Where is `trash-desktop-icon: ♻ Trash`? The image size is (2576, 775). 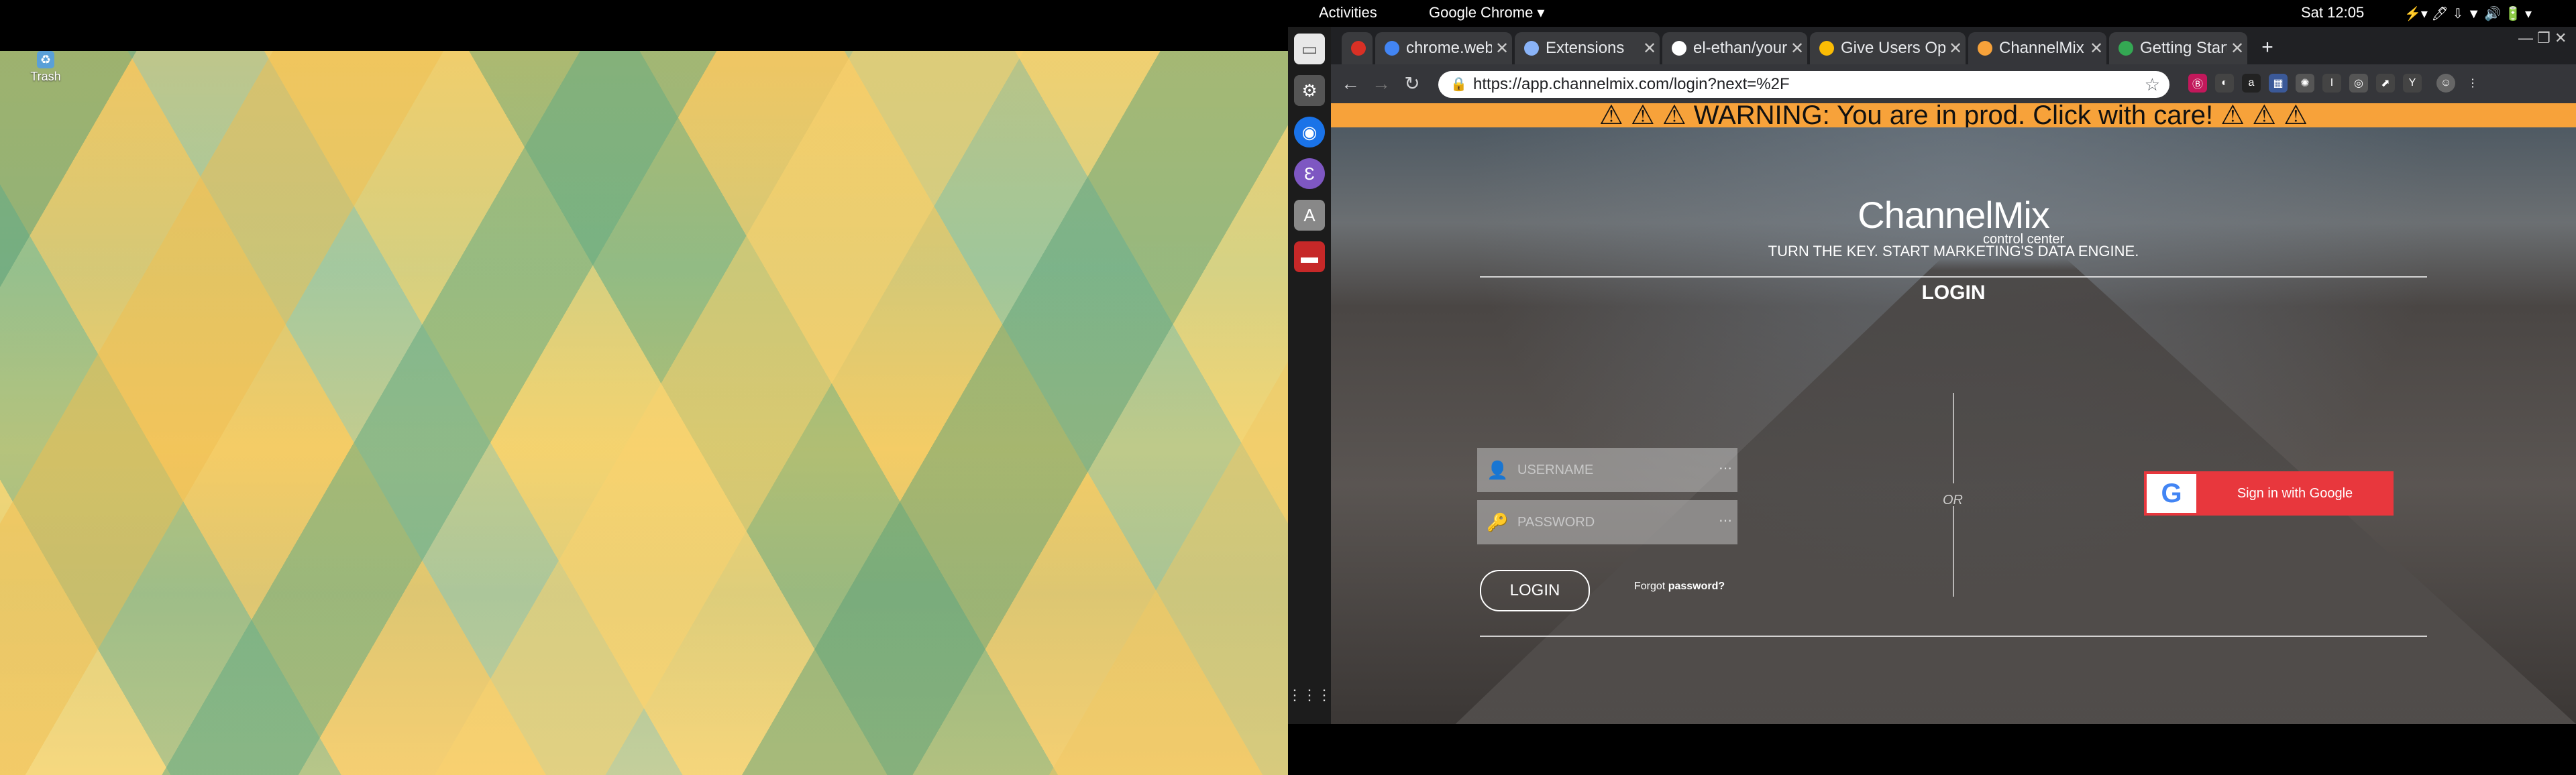
trash-desktop-icon: ♻ Trash is located at coordinates (45, 67).